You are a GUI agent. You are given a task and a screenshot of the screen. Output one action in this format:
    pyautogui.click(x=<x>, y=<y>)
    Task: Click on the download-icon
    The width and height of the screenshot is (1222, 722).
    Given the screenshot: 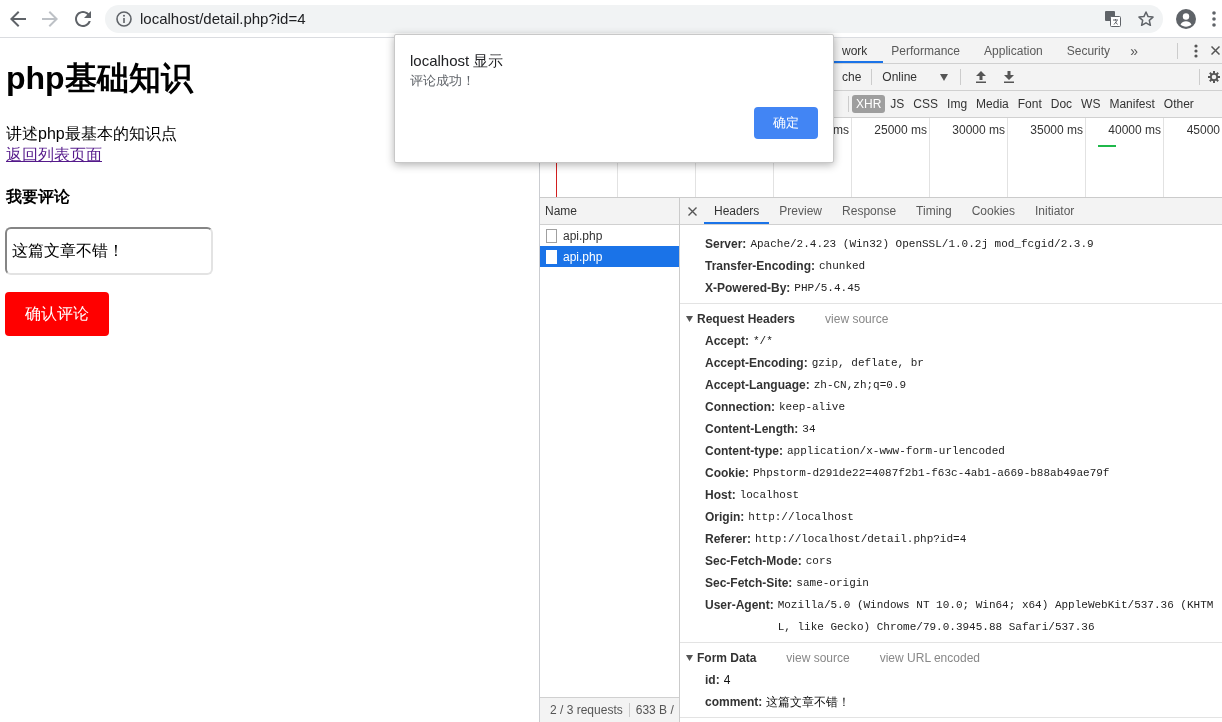 What is the action you would take?
    pyautogui.click(x=1009, y=77)
    